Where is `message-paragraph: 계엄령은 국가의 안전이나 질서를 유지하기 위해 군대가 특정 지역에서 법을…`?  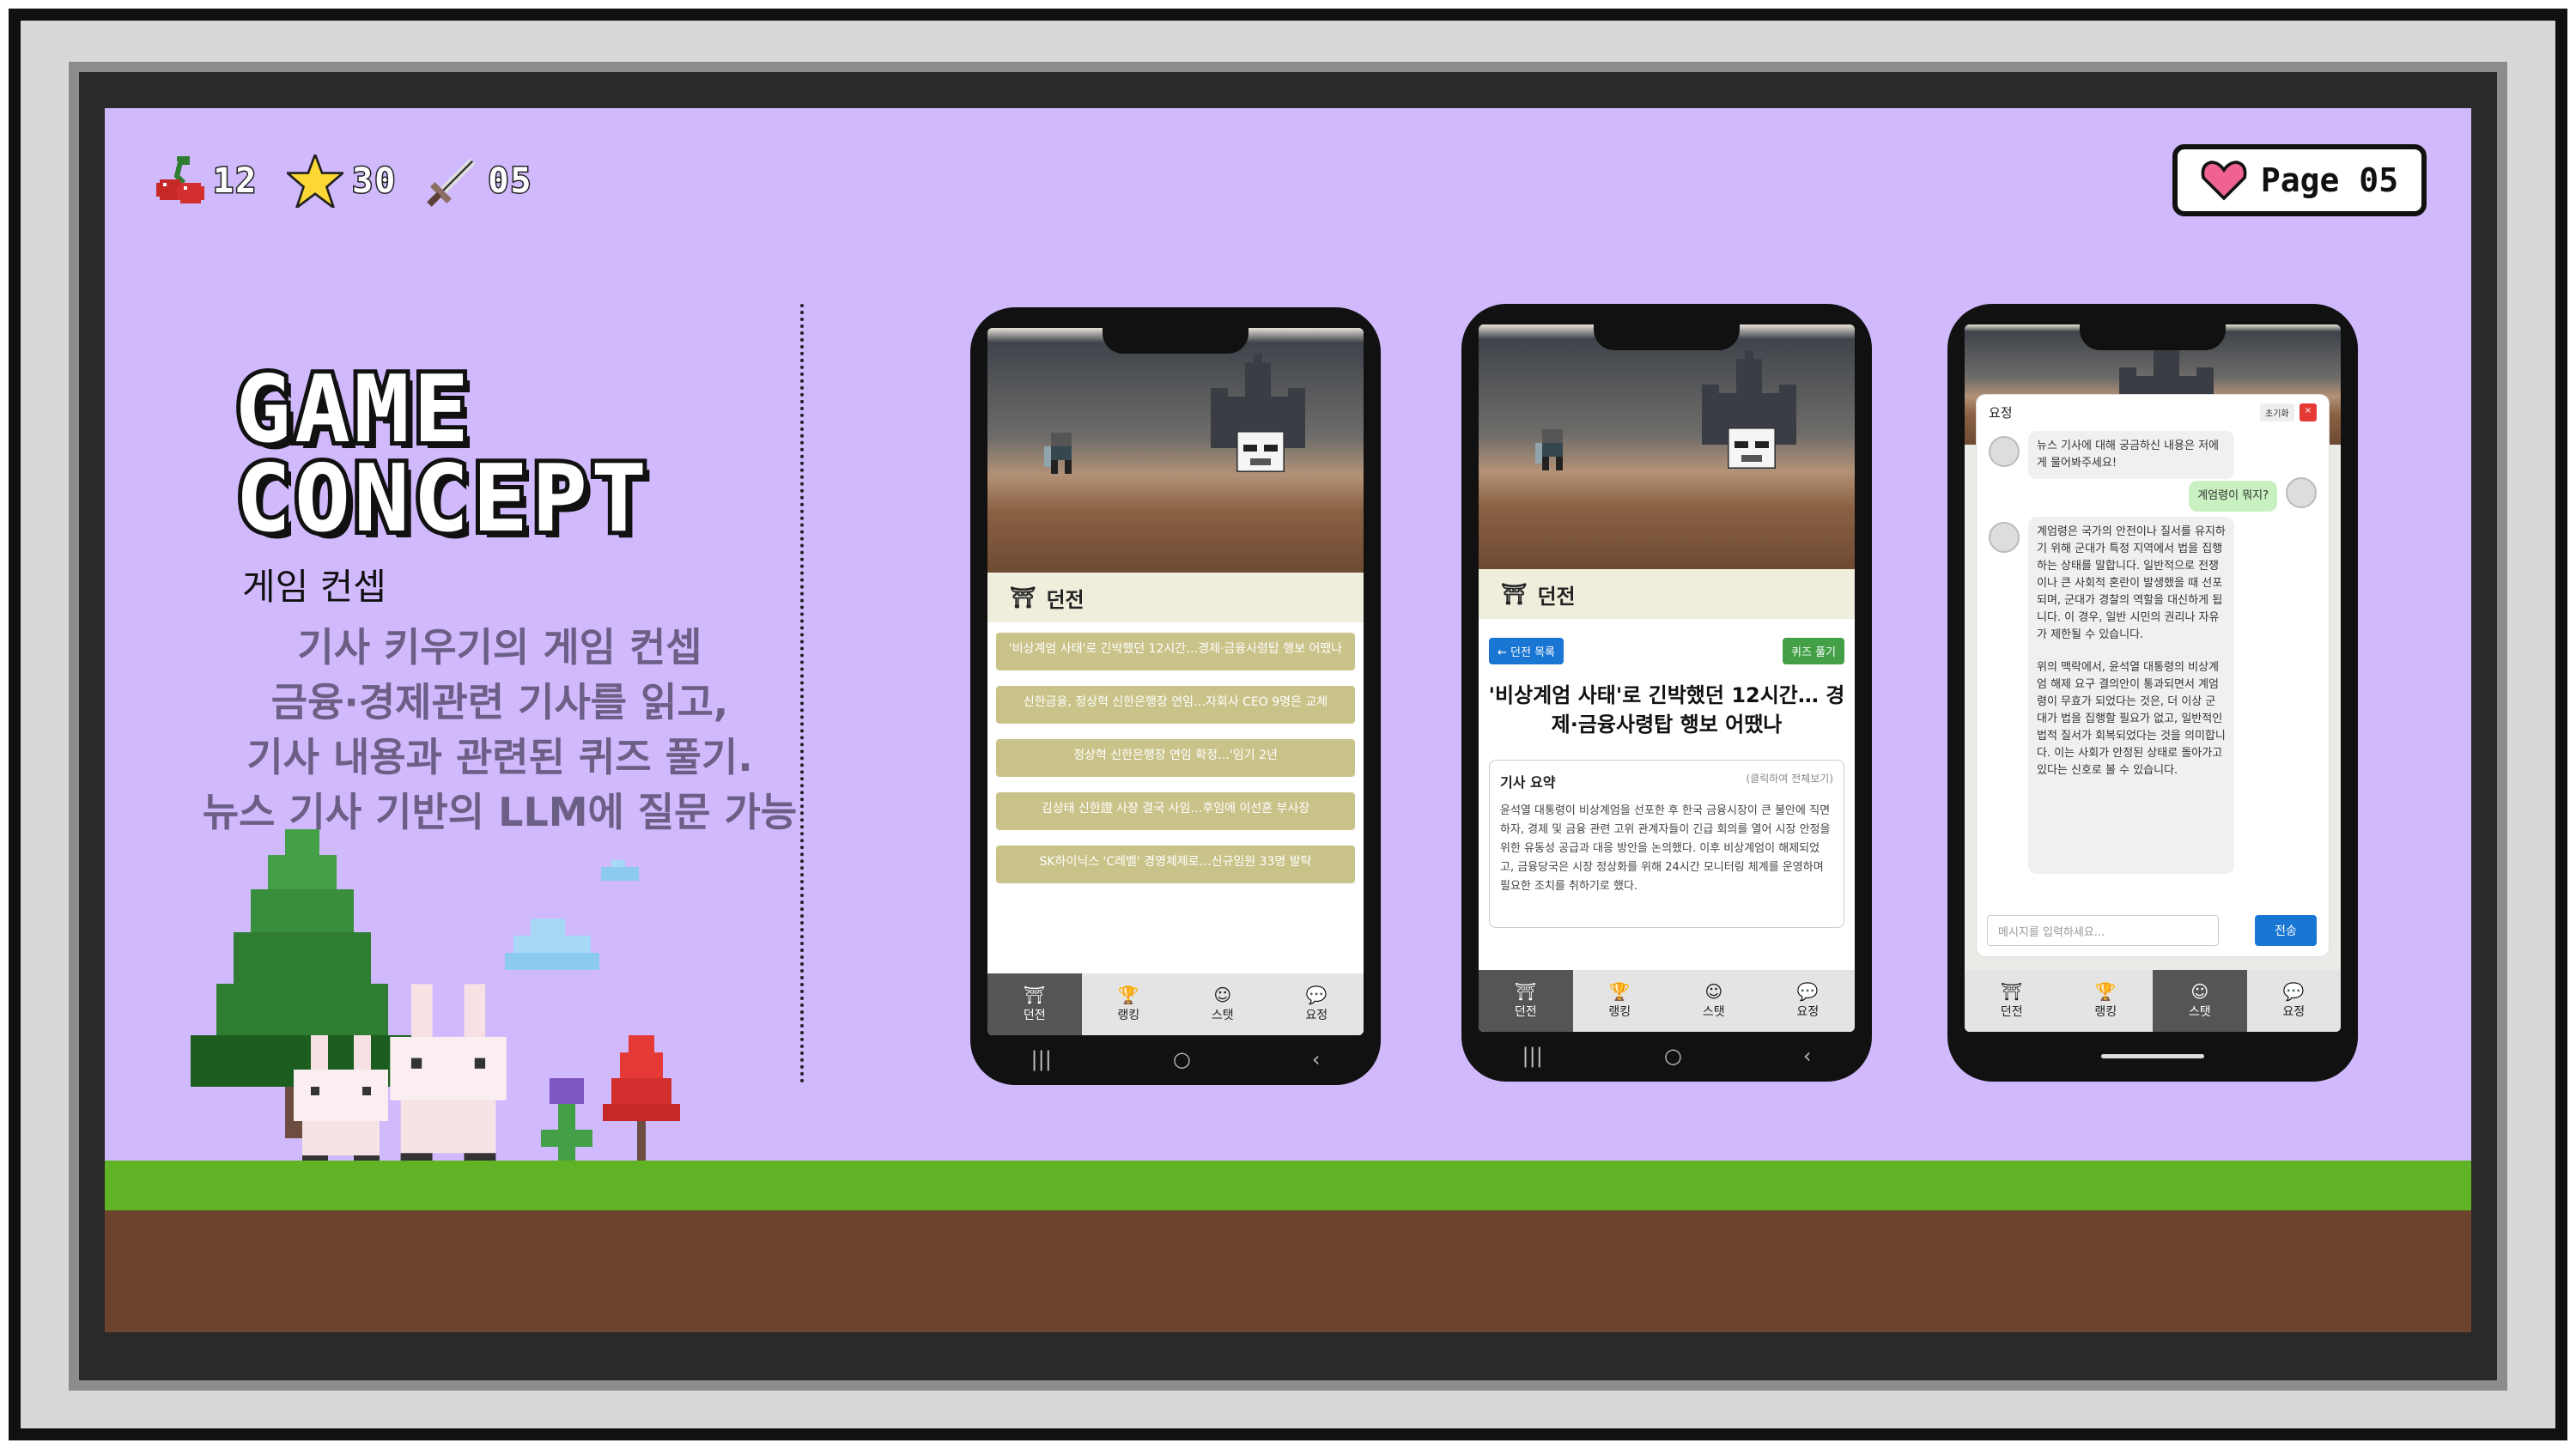
message-paragraph: 계엄령은 국가의 안전이나 질서를 유지하기 위해 군대가 특정 지역에서 법을… is located at coordinates (2131, 583).